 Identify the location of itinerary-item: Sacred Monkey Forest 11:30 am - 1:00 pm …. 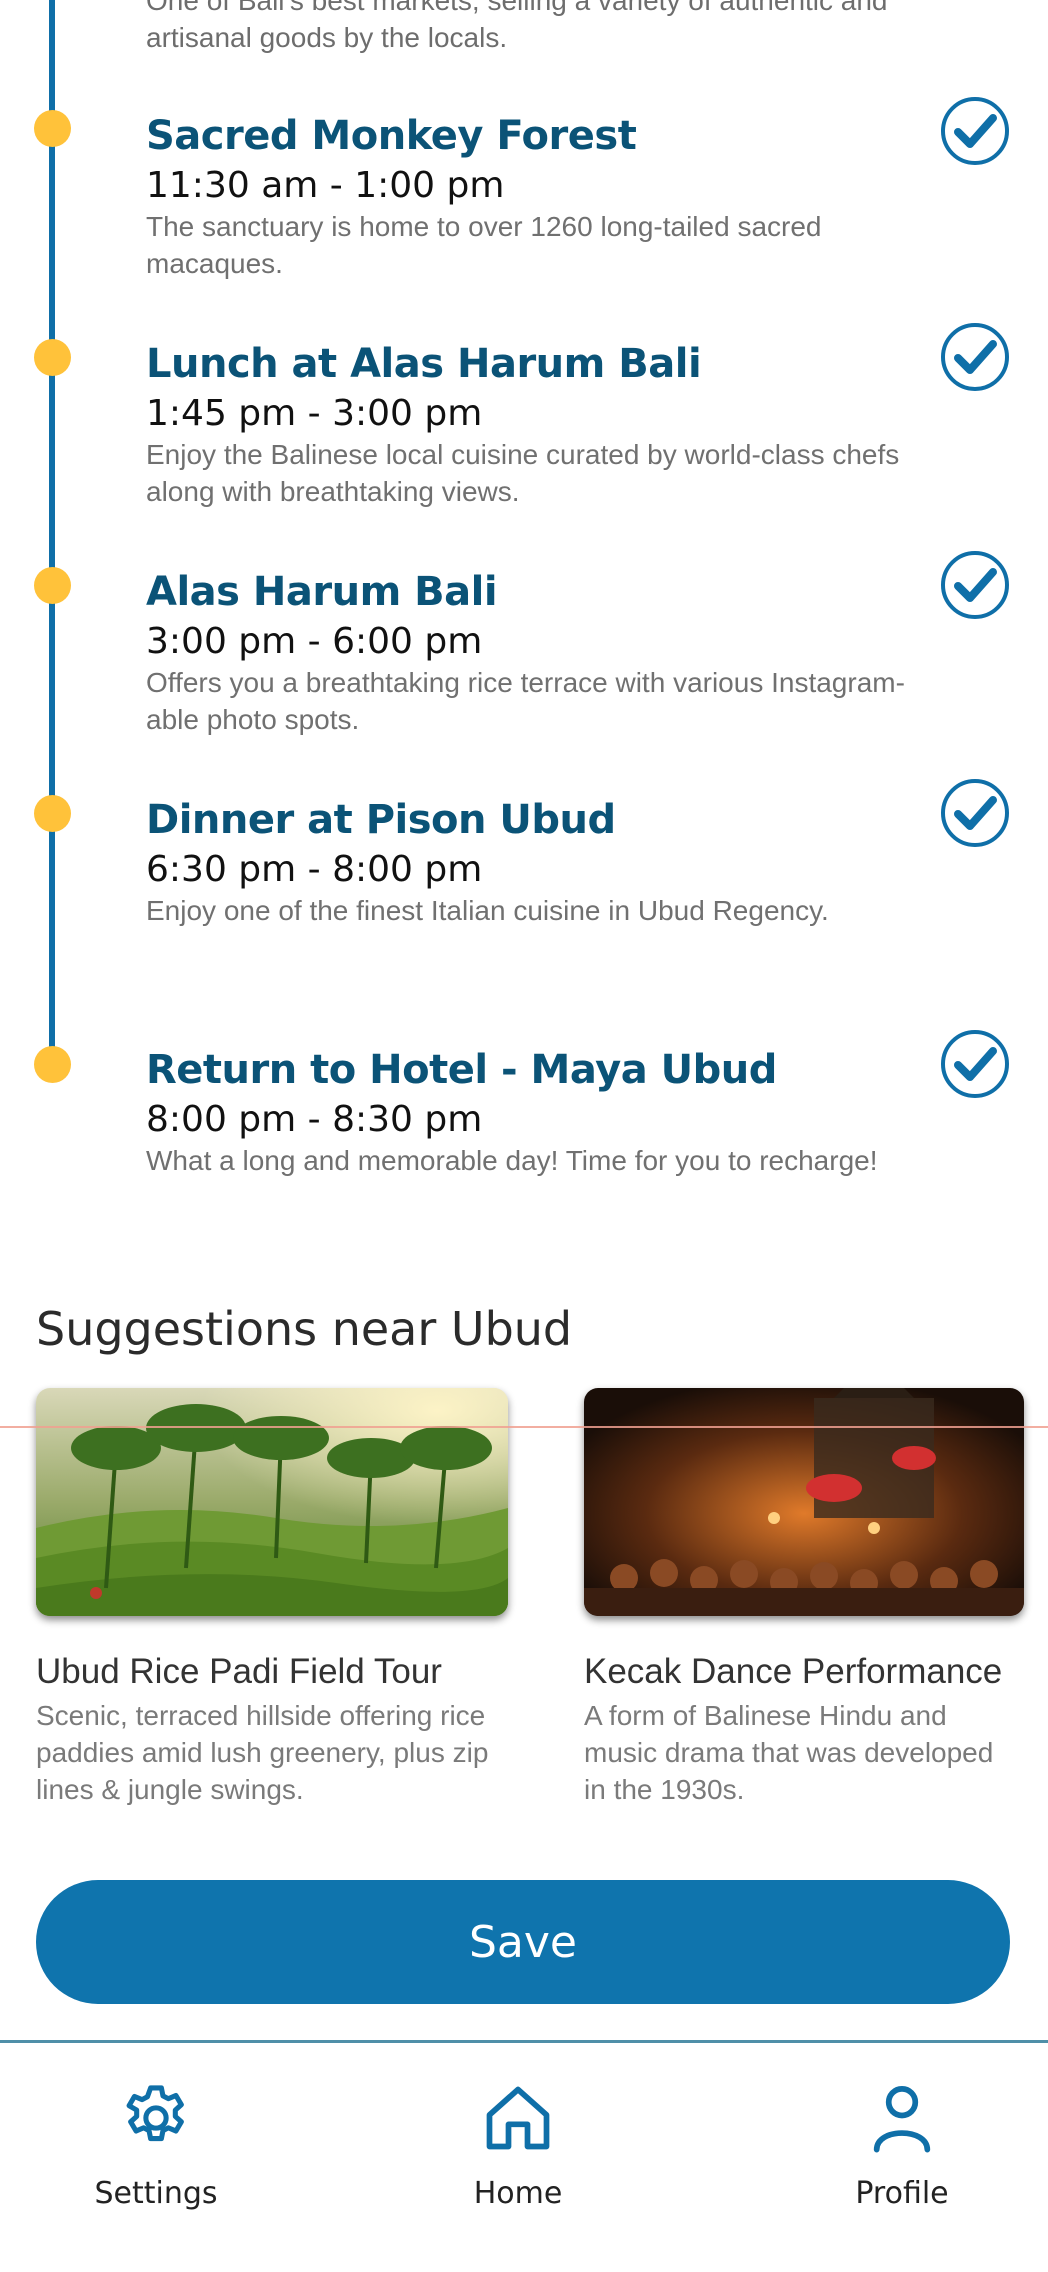
(536, 197).